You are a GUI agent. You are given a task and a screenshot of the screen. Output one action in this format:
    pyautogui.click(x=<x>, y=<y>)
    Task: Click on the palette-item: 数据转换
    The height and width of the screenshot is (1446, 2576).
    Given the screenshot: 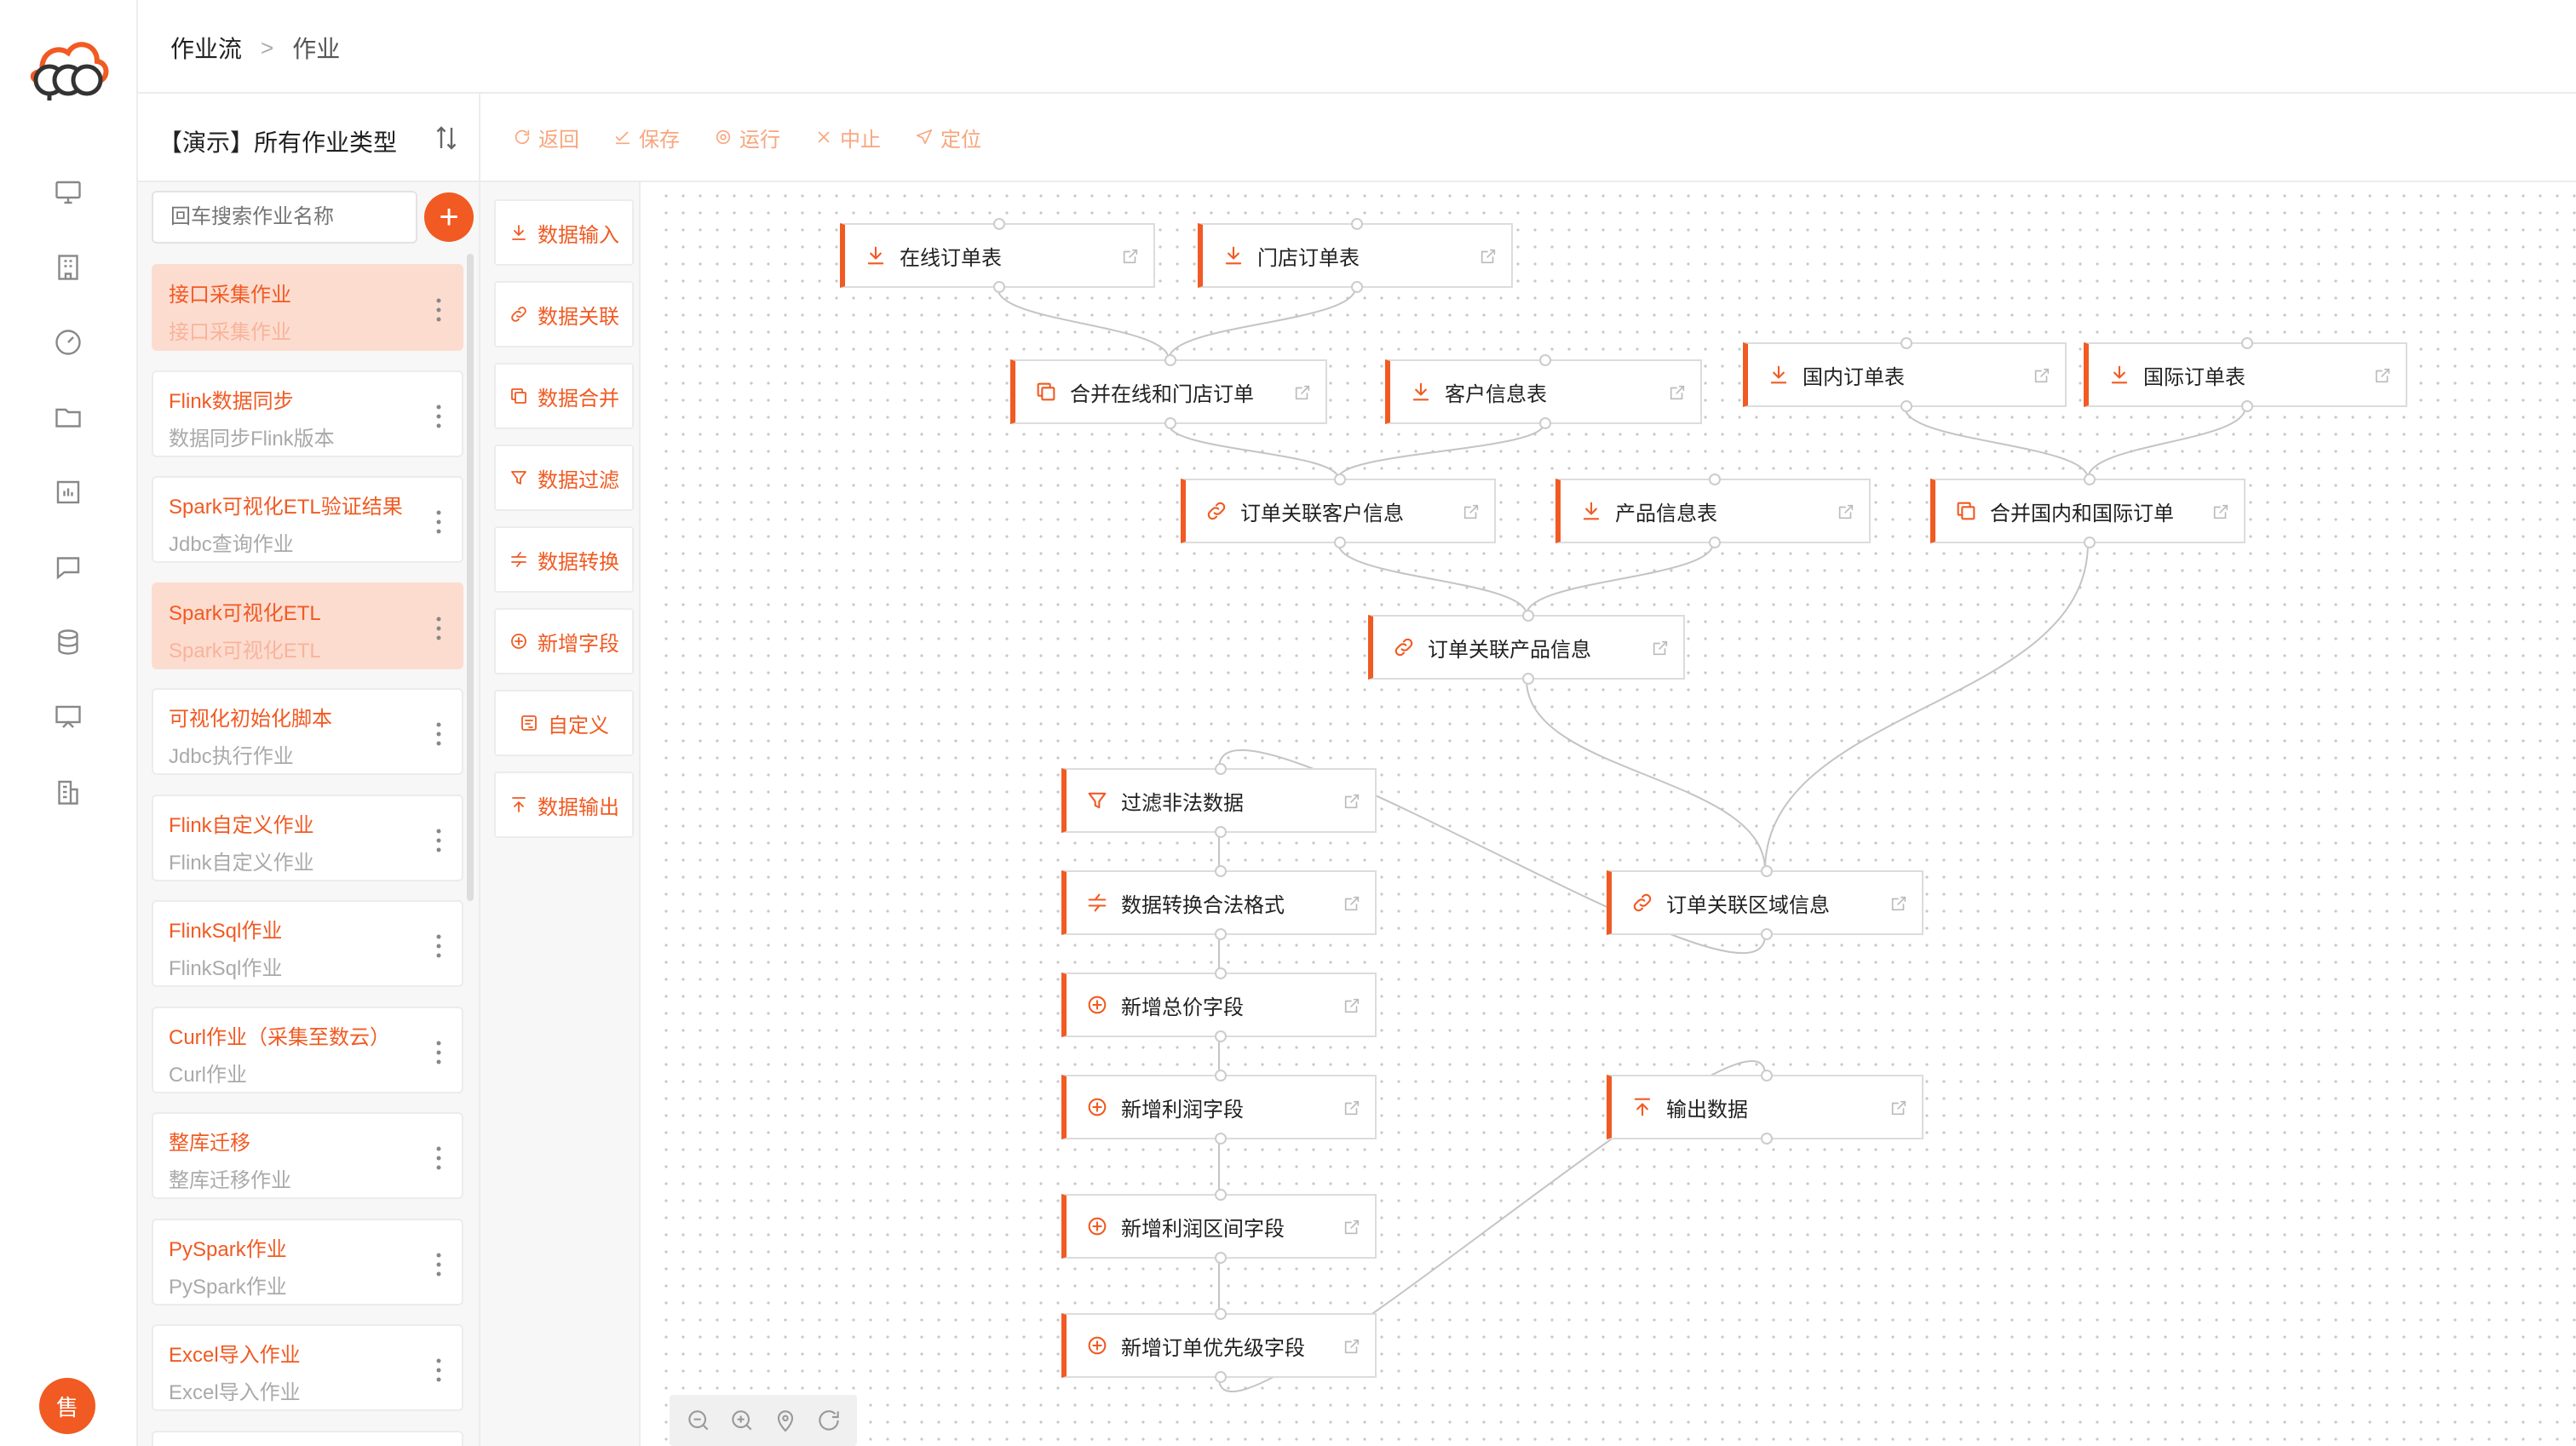 What is the action you would take?
    pyautogui.click(x=564, y=559)
    